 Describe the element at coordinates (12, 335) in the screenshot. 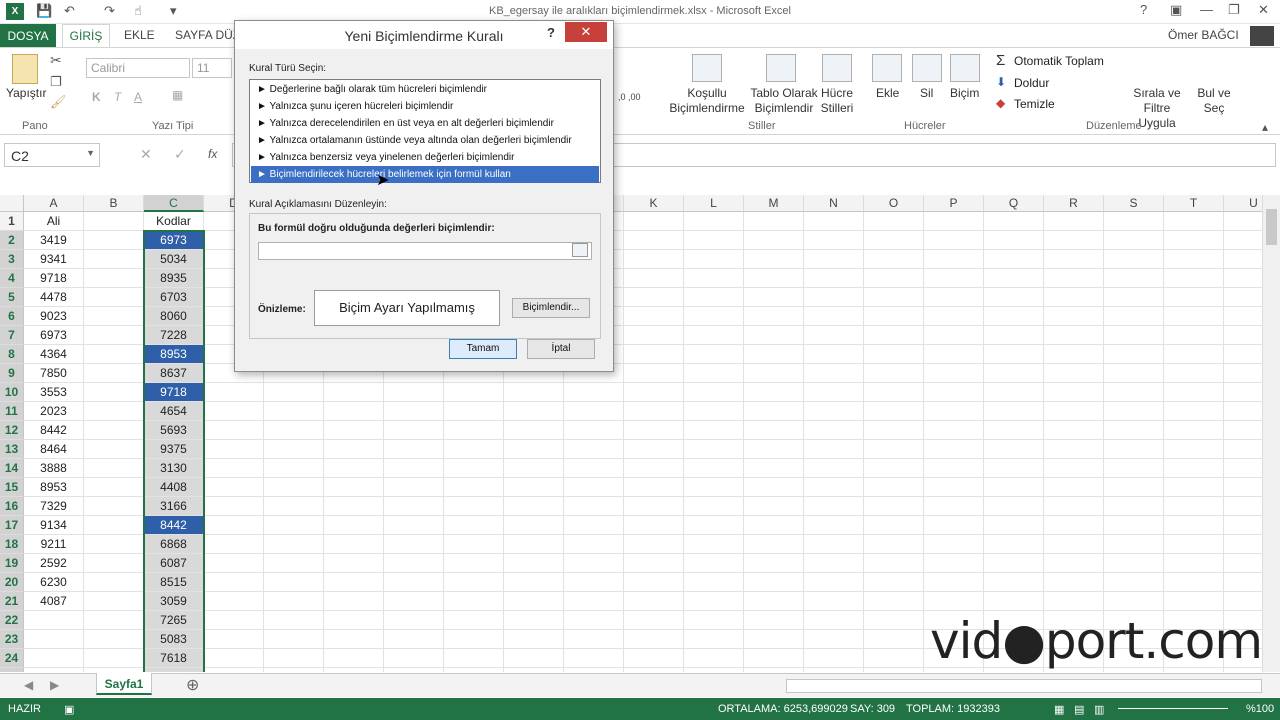

I see `row-header: 7` at that location.